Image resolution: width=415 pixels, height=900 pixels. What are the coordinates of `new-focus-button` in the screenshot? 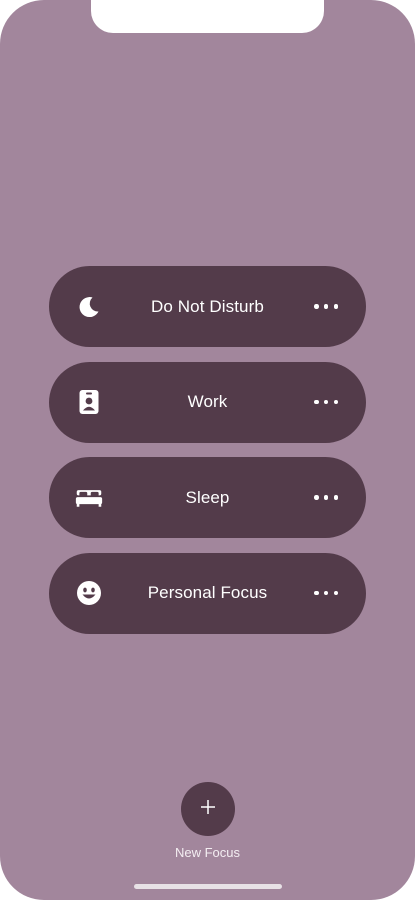 It's located at (208, 809).